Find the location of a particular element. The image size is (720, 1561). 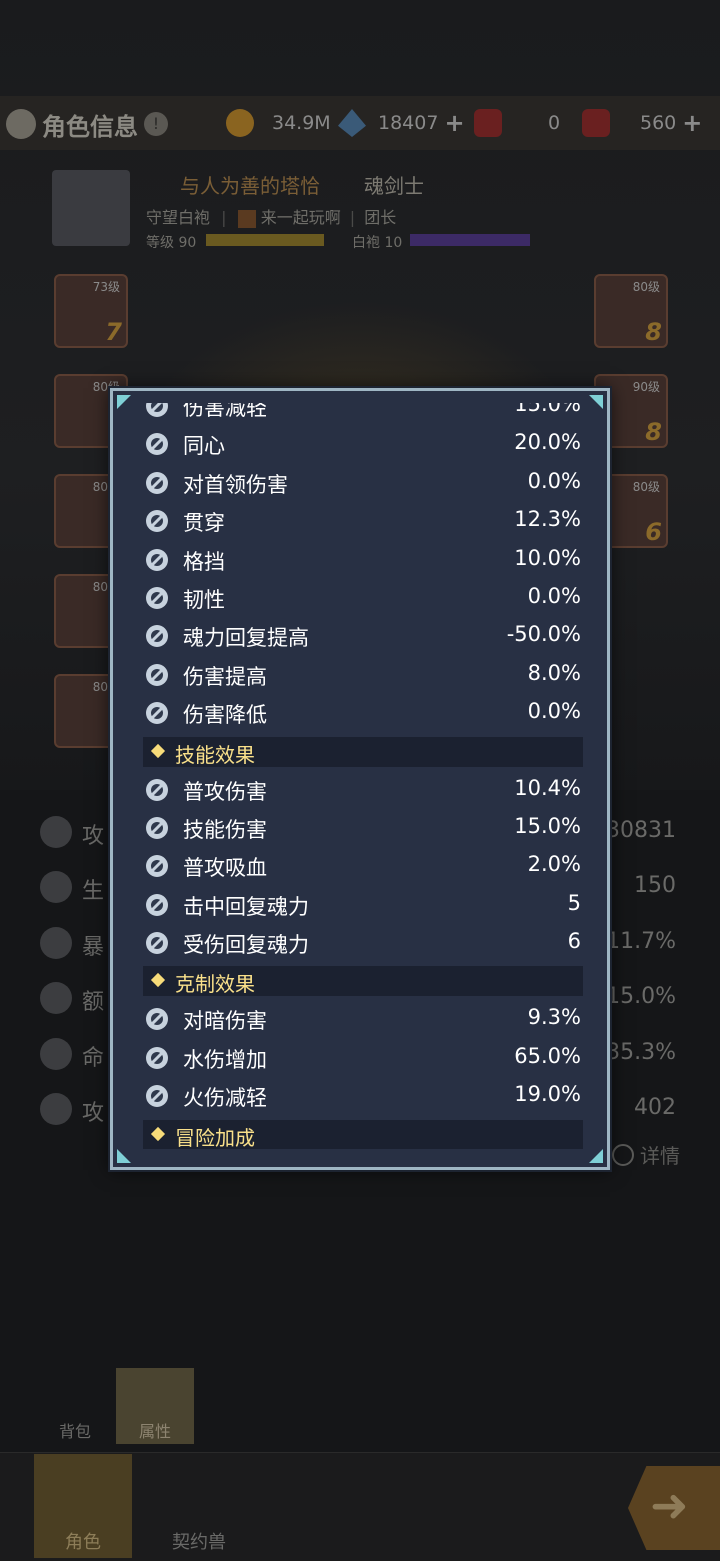

attribute-value: 5 is located at coordinates (574, 902).